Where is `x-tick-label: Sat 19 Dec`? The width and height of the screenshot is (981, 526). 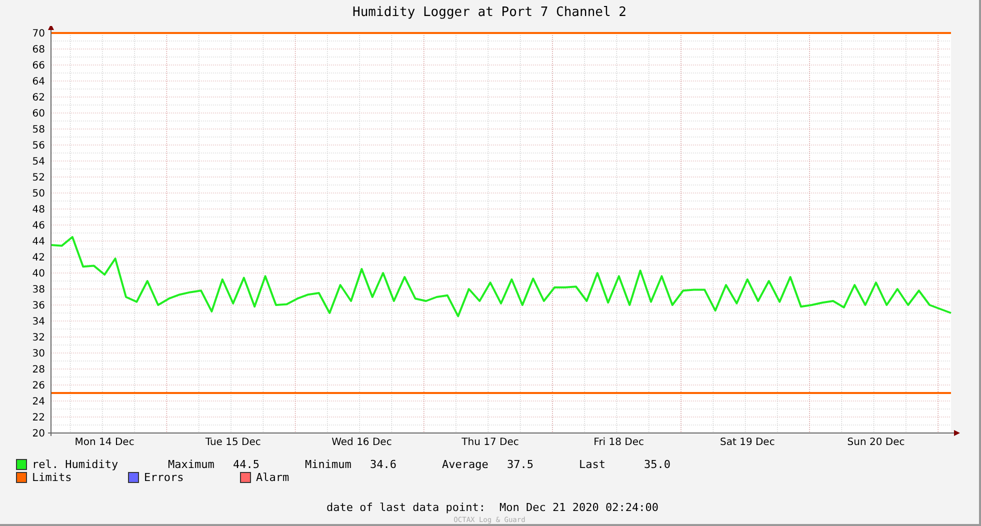 x-tick-label: Sat 19 Dec is located at coordinates (747, 442).